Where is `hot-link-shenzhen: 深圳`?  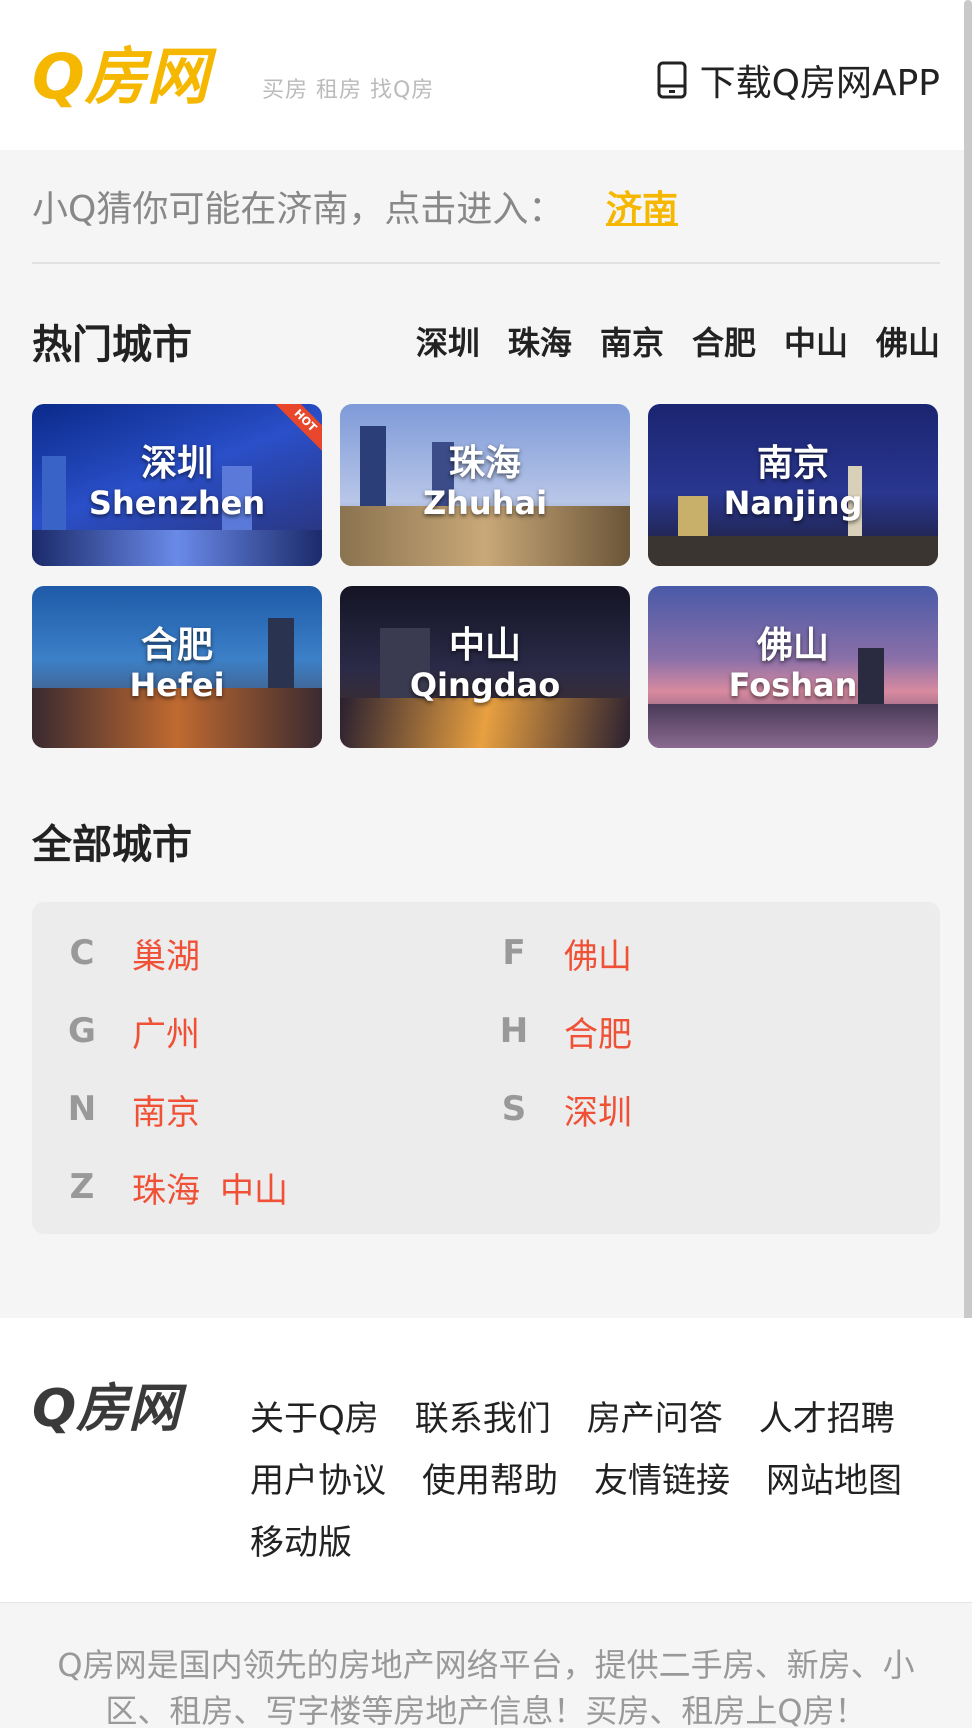 hot-link-shenzhen: 深圳 is located at coordinates (448, 341).